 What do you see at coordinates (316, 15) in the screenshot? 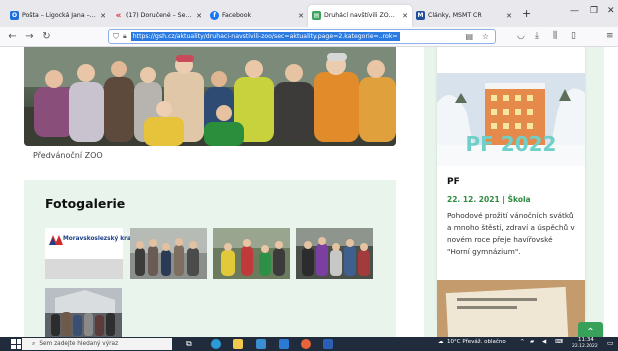
I see `gsh-icon: ▤` at bounding box center [316, 15].